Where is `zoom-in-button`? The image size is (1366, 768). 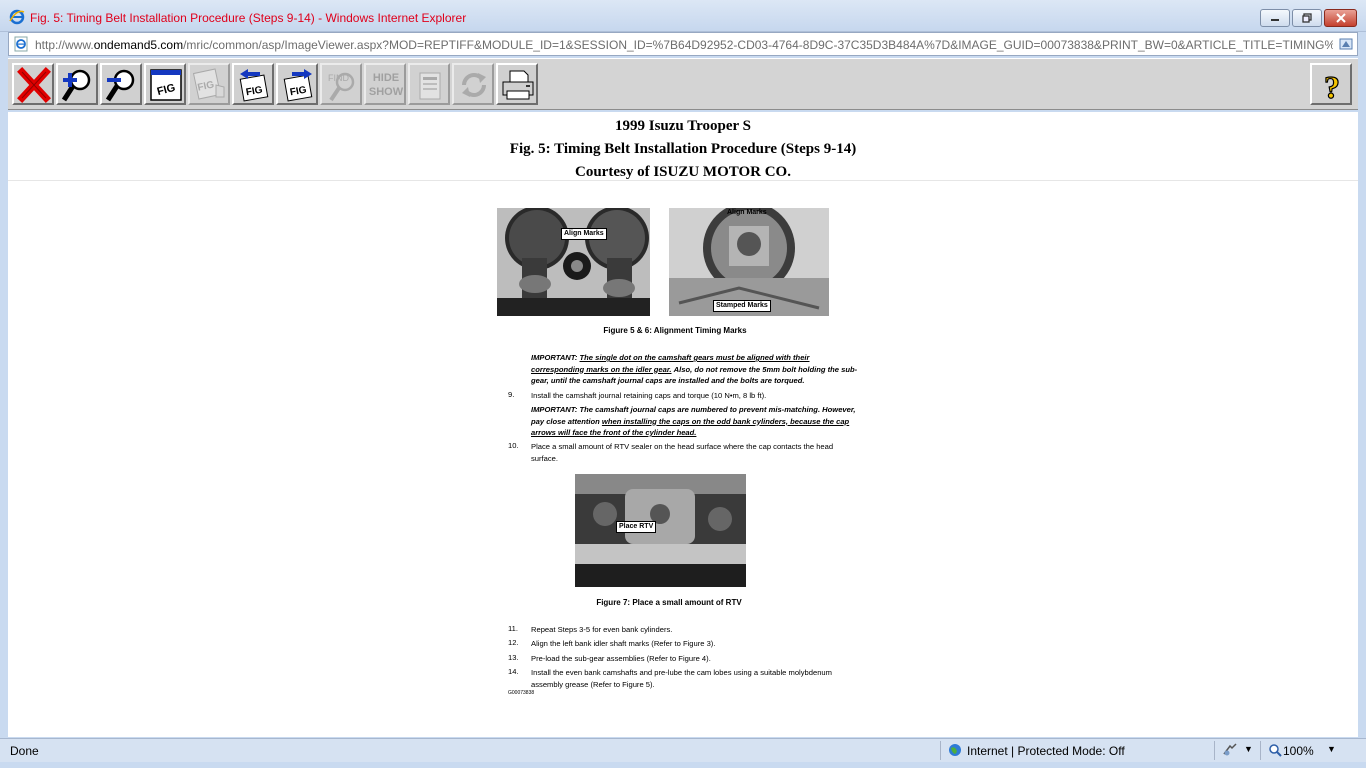 zoom-in-button is located at coordinates (77, 84).